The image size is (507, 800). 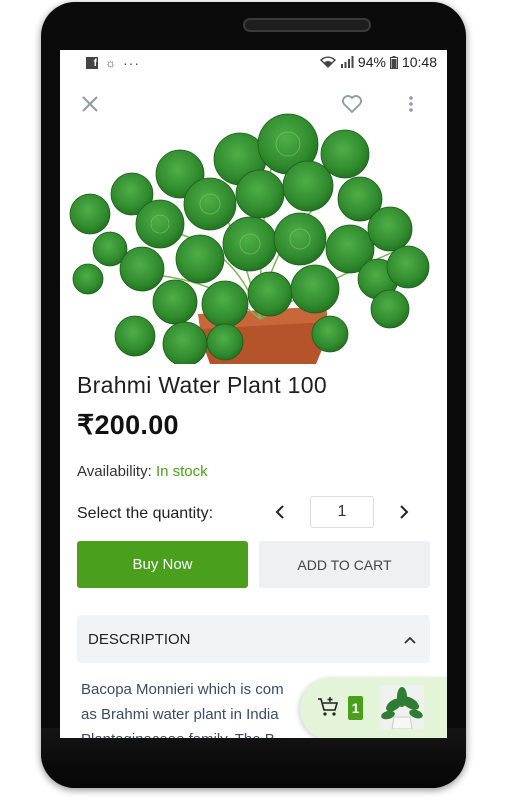 I want to click on availability: Availability: In stock, so click(x=142, y=471).